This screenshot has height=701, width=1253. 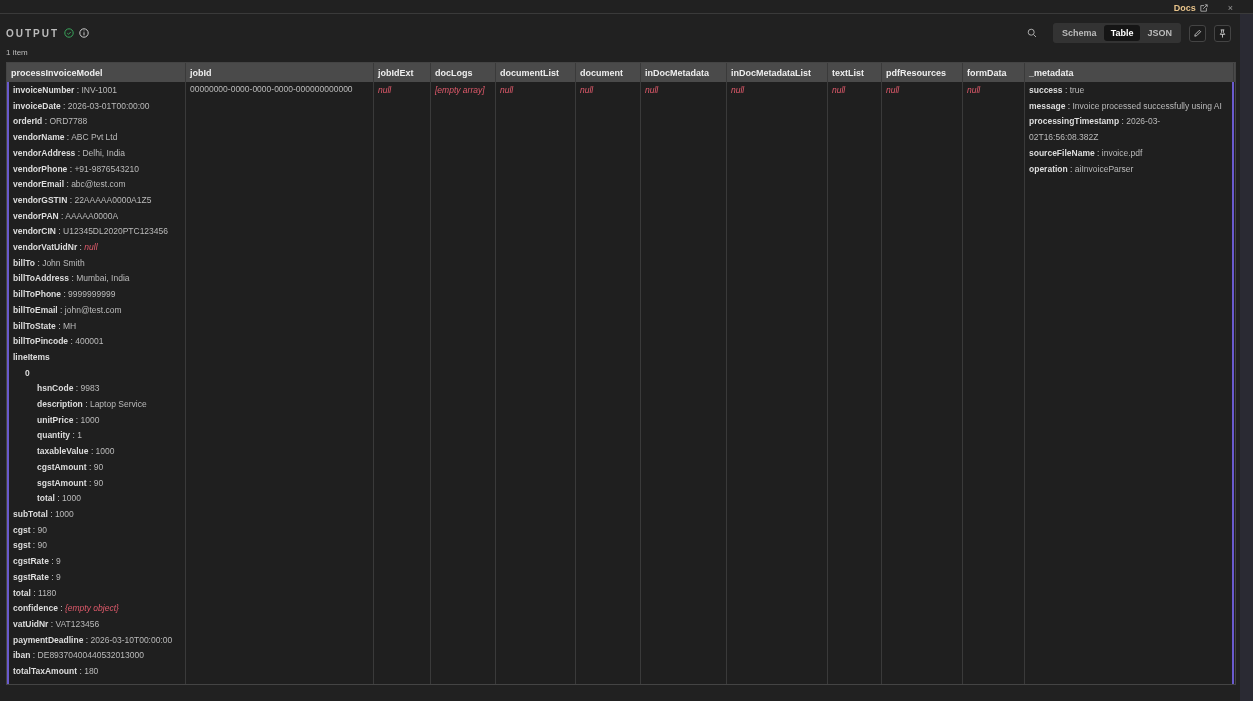 I want to click on view-tab: Schema, so click(x=1079, y=33).